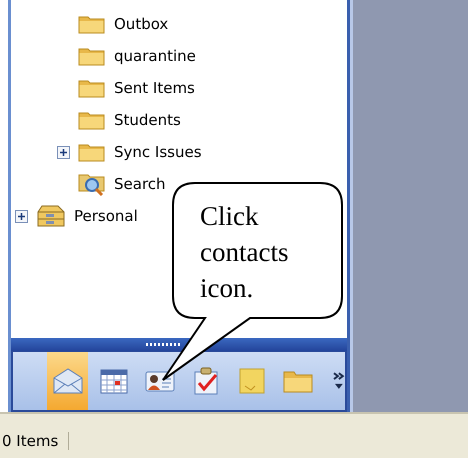  I want to click on grip-icon, so click(164, 344).